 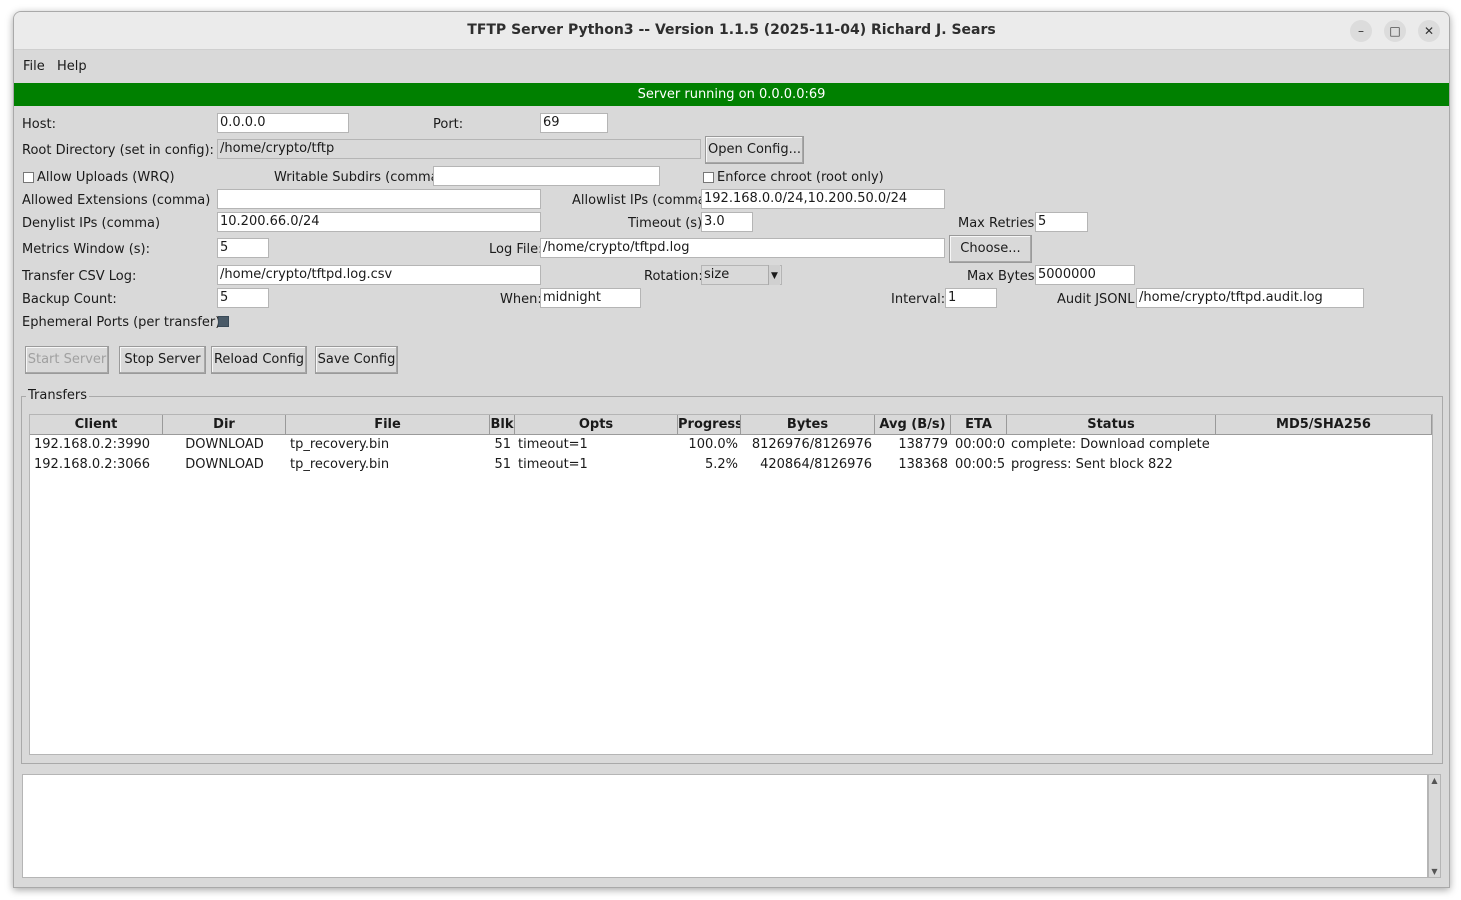 What do you see at coordinates (28, 177) in the screenshot?
I see `allow-uploads-checkbox` at bounding box center [28, 177].